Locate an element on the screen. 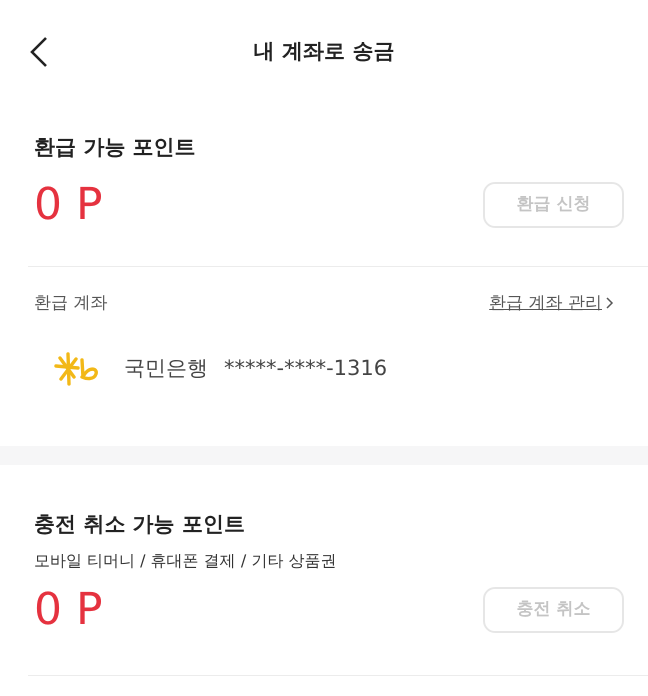  page-title: 내 계좌로 송금 is located at coordinates (324, 51).